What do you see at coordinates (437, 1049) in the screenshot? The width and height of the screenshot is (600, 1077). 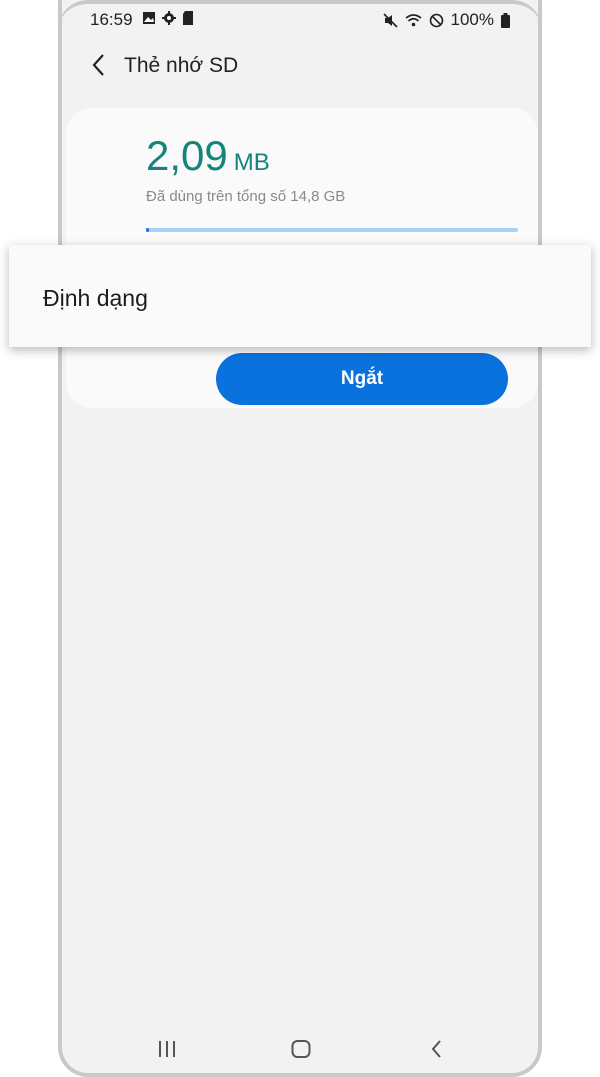 I see `back-icon` at bounding box center [437, 1049].